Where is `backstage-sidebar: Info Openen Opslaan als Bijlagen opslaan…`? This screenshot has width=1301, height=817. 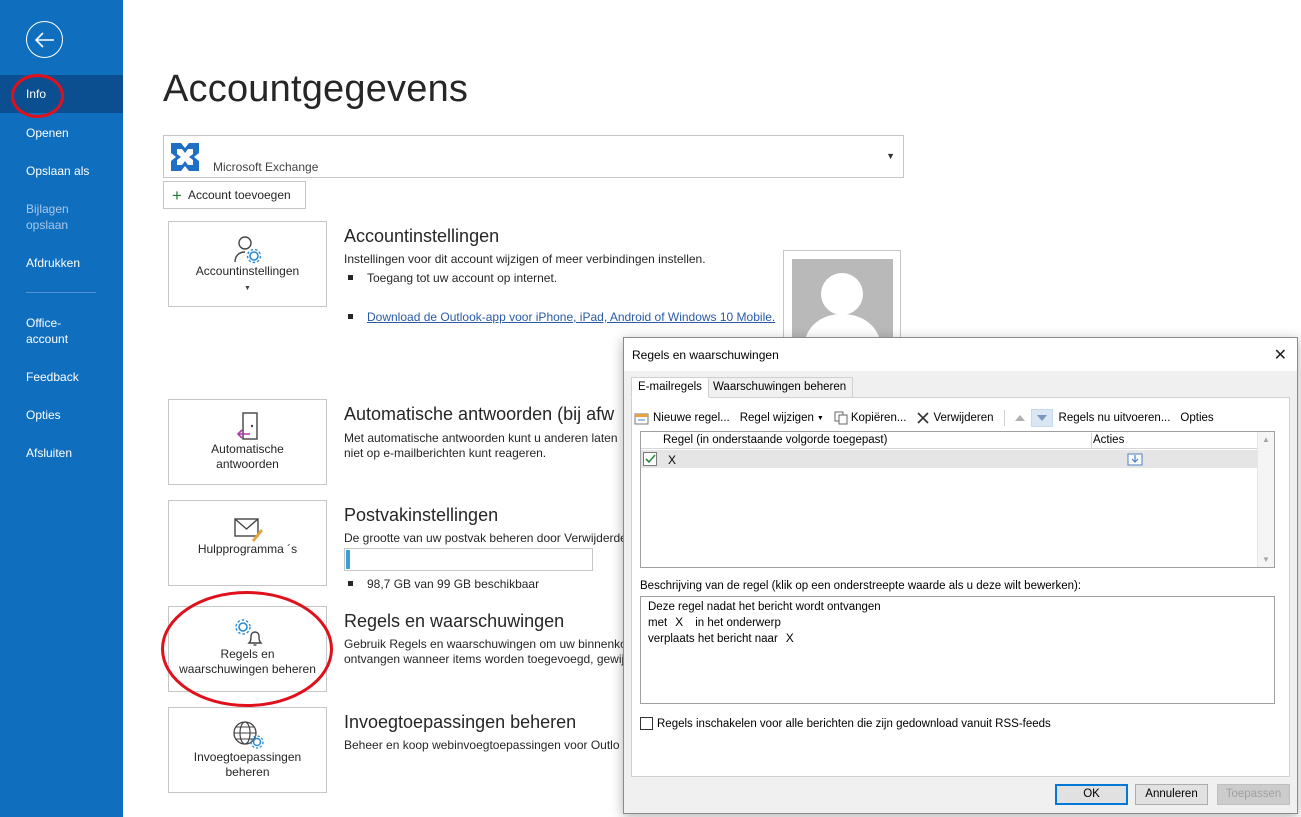 backstage-sidebar: Info Openen Opslaan als Bijlagen opslaan… is located at coordinates (61, 408).